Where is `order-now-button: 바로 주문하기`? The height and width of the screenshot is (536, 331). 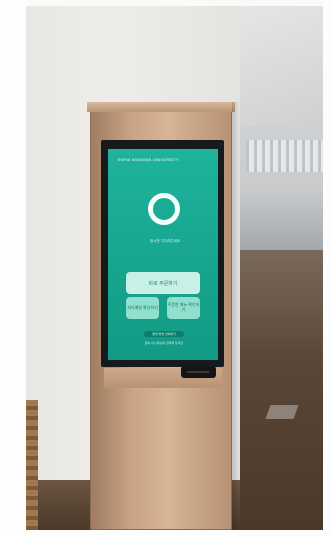
order-now-button: 바로 주문하기 is located at coordinates (163, 283).